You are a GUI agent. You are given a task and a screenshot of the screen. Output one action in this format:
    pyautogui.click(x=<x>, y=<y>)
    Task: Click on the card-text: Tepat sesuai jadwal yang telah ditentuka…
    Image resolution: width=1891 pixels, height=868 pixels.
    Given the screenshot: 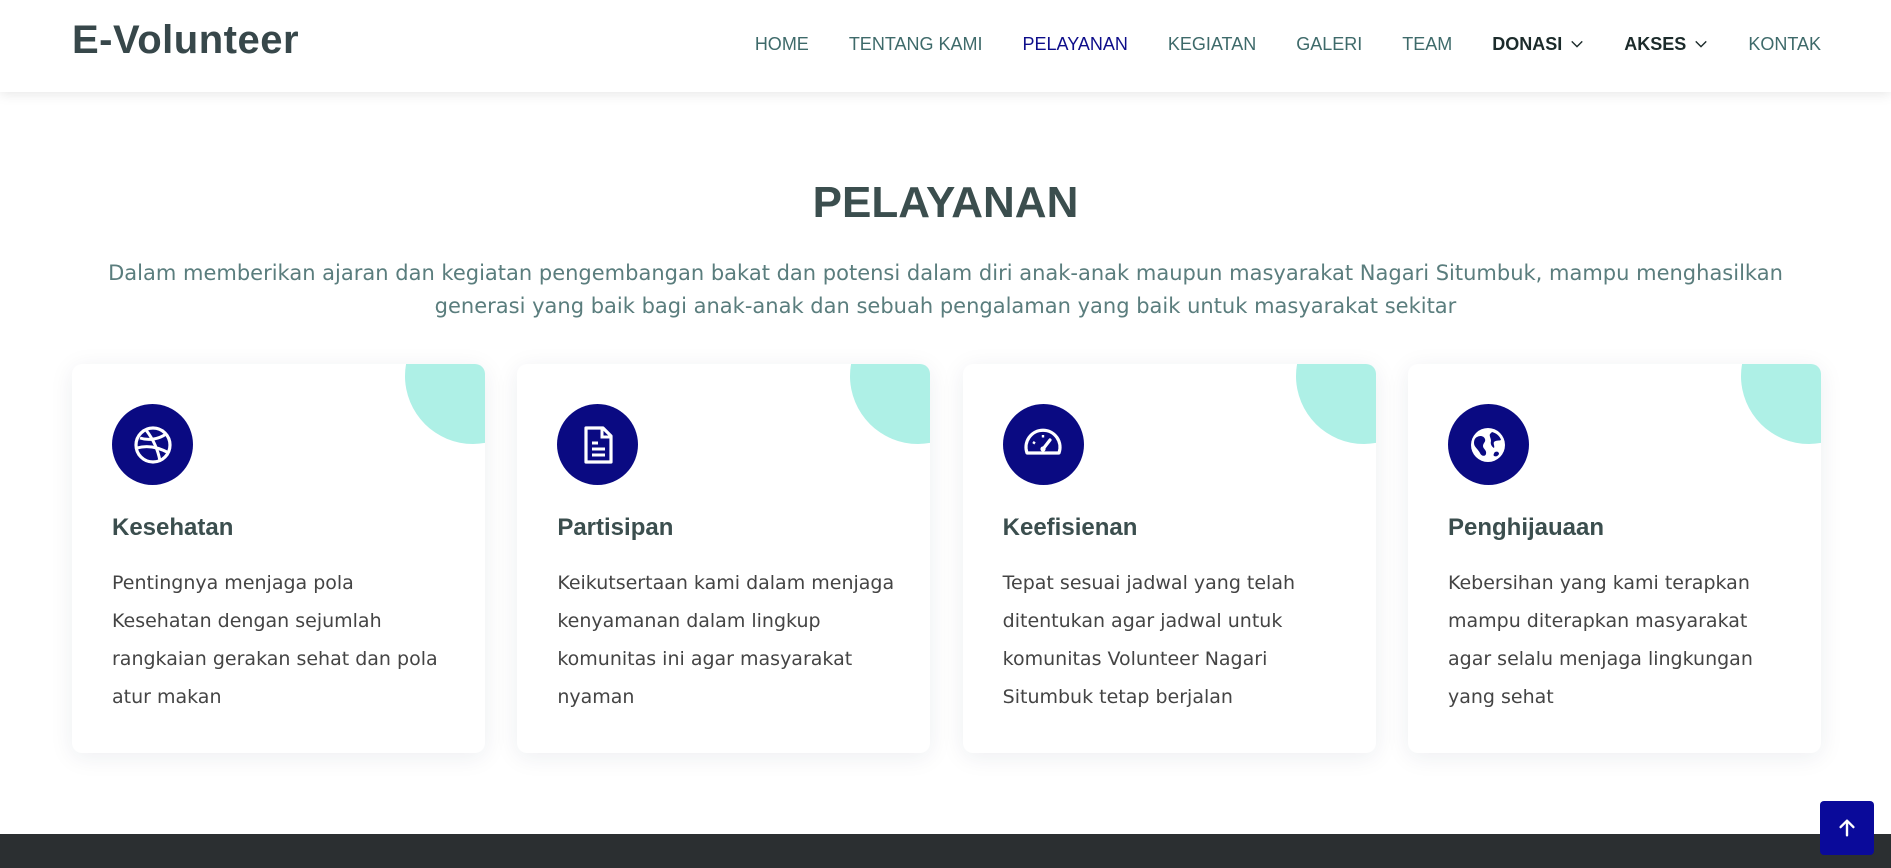 What is the action you would take?
    pyautogui.click(x=1149, y=640)
    